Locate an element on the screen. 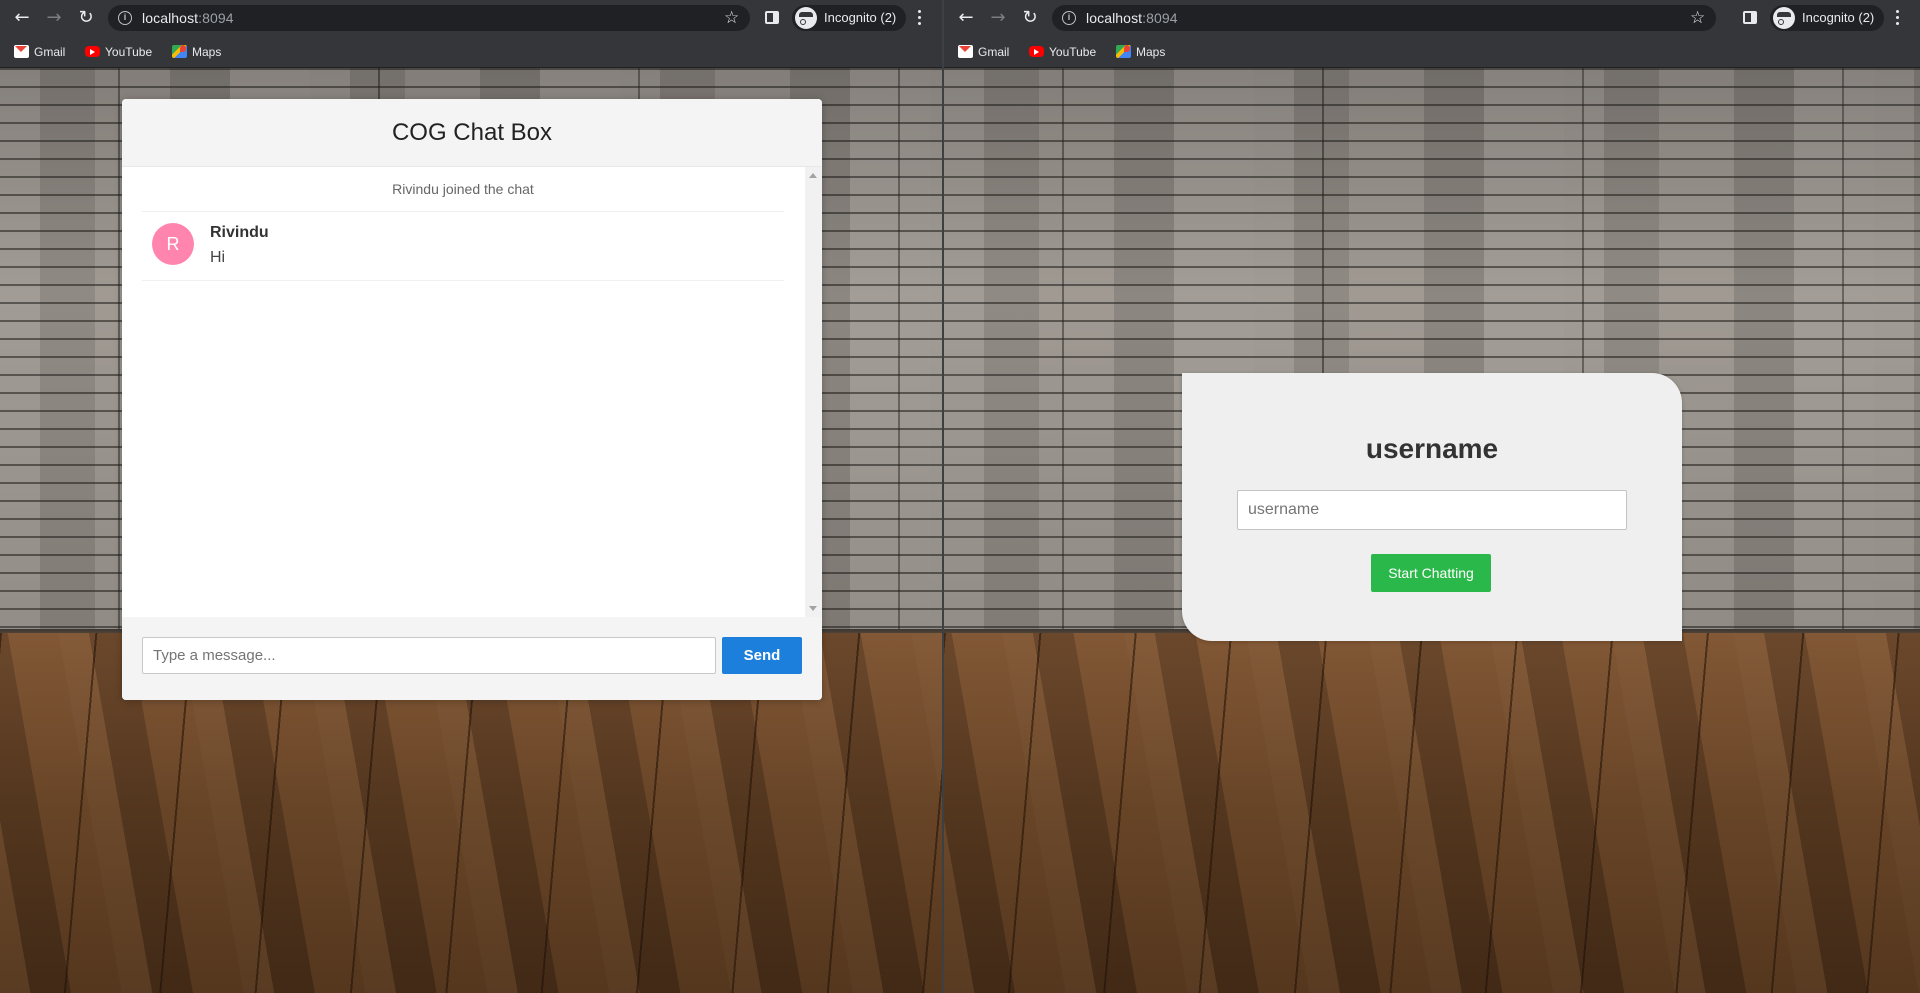 The height and width of the screenshot is (993, 1920). scroll-down-icon is located at coordinates (813, 608).